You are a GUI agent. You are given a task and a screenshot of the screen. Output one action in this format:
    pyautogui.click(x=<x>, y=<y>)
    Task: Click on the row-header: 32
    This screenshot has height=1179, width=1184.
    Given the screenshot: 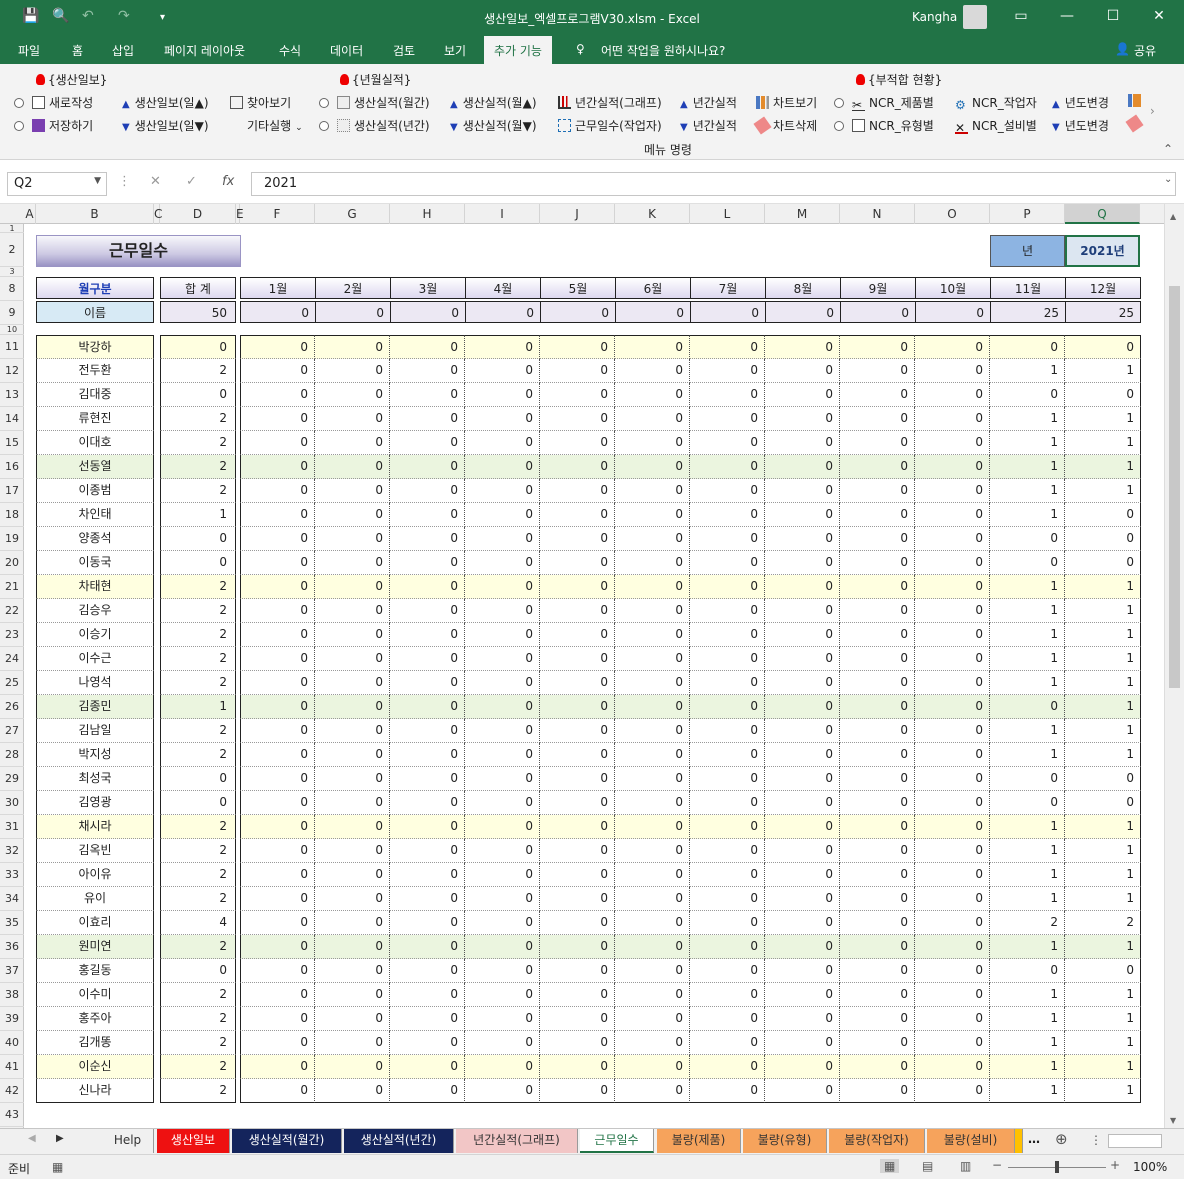 What is the action you would take?
    pyautogui.click(x=12, y=851)
    